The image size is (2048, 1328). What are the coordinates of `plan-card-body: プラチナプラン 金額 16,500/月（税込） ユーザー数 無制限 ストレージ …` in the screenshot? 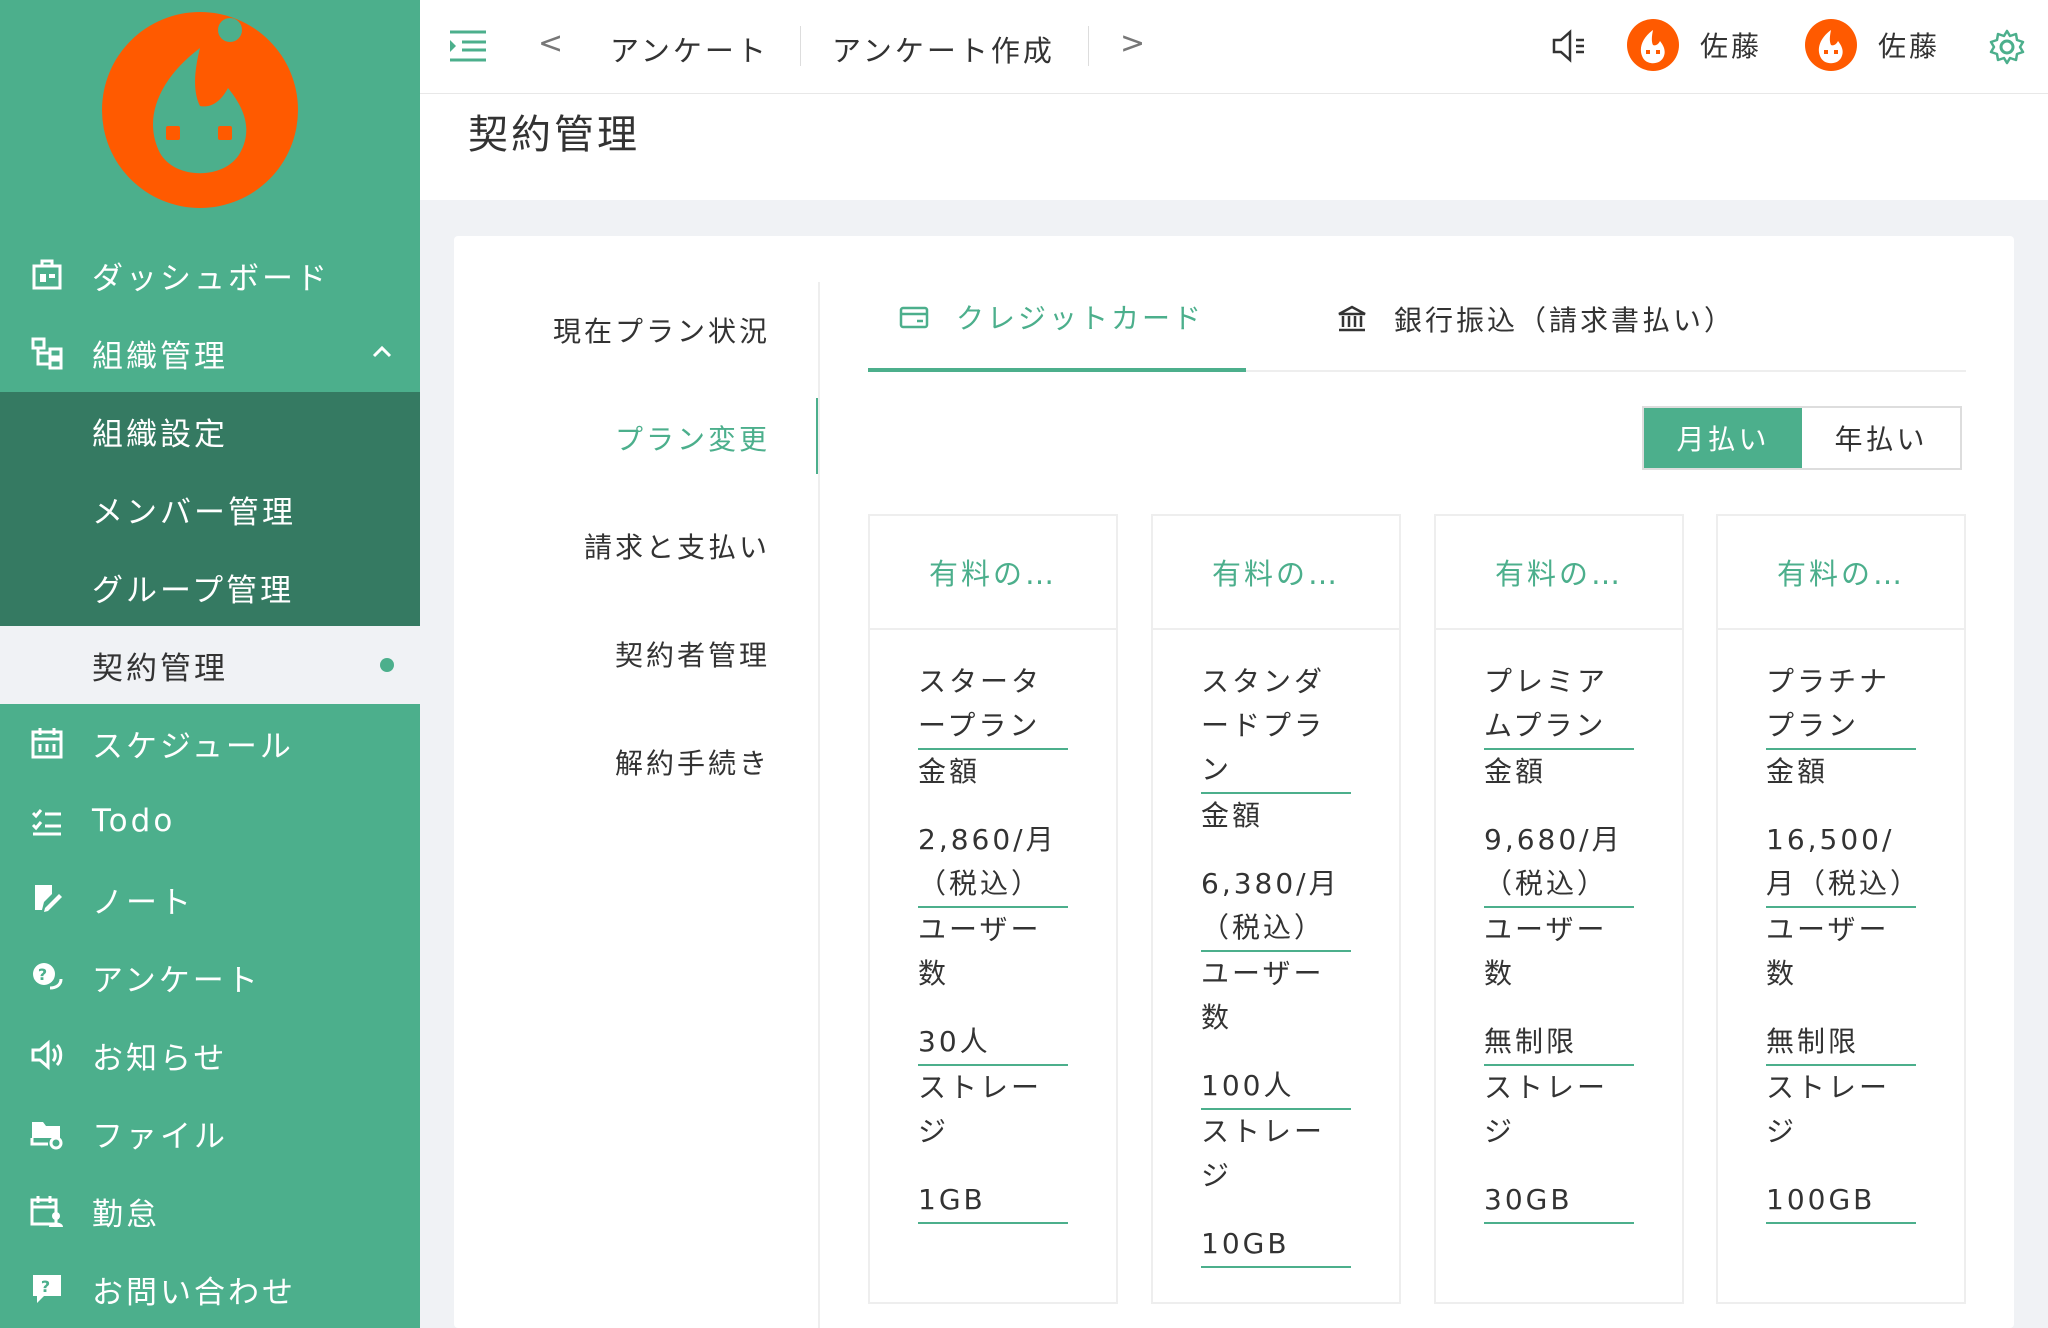 It's located at (1841, 927).